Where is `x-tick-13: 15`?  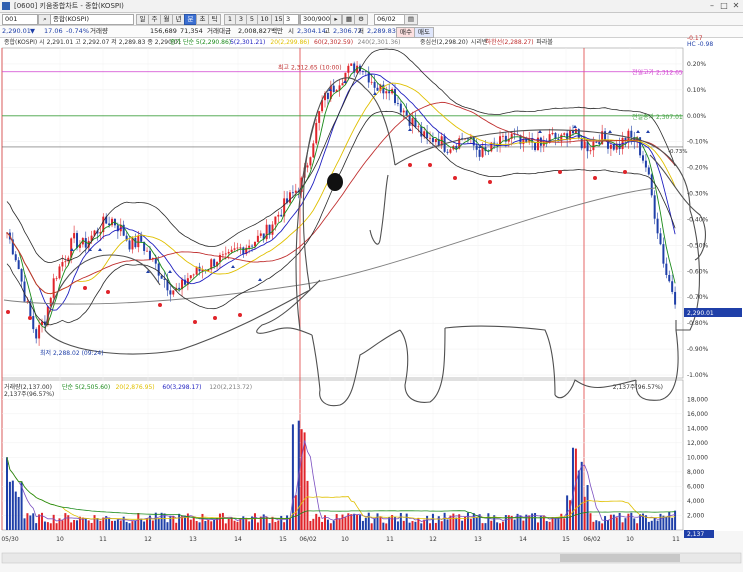
x-tick-13: 15 is located at coordinates (566, 539).